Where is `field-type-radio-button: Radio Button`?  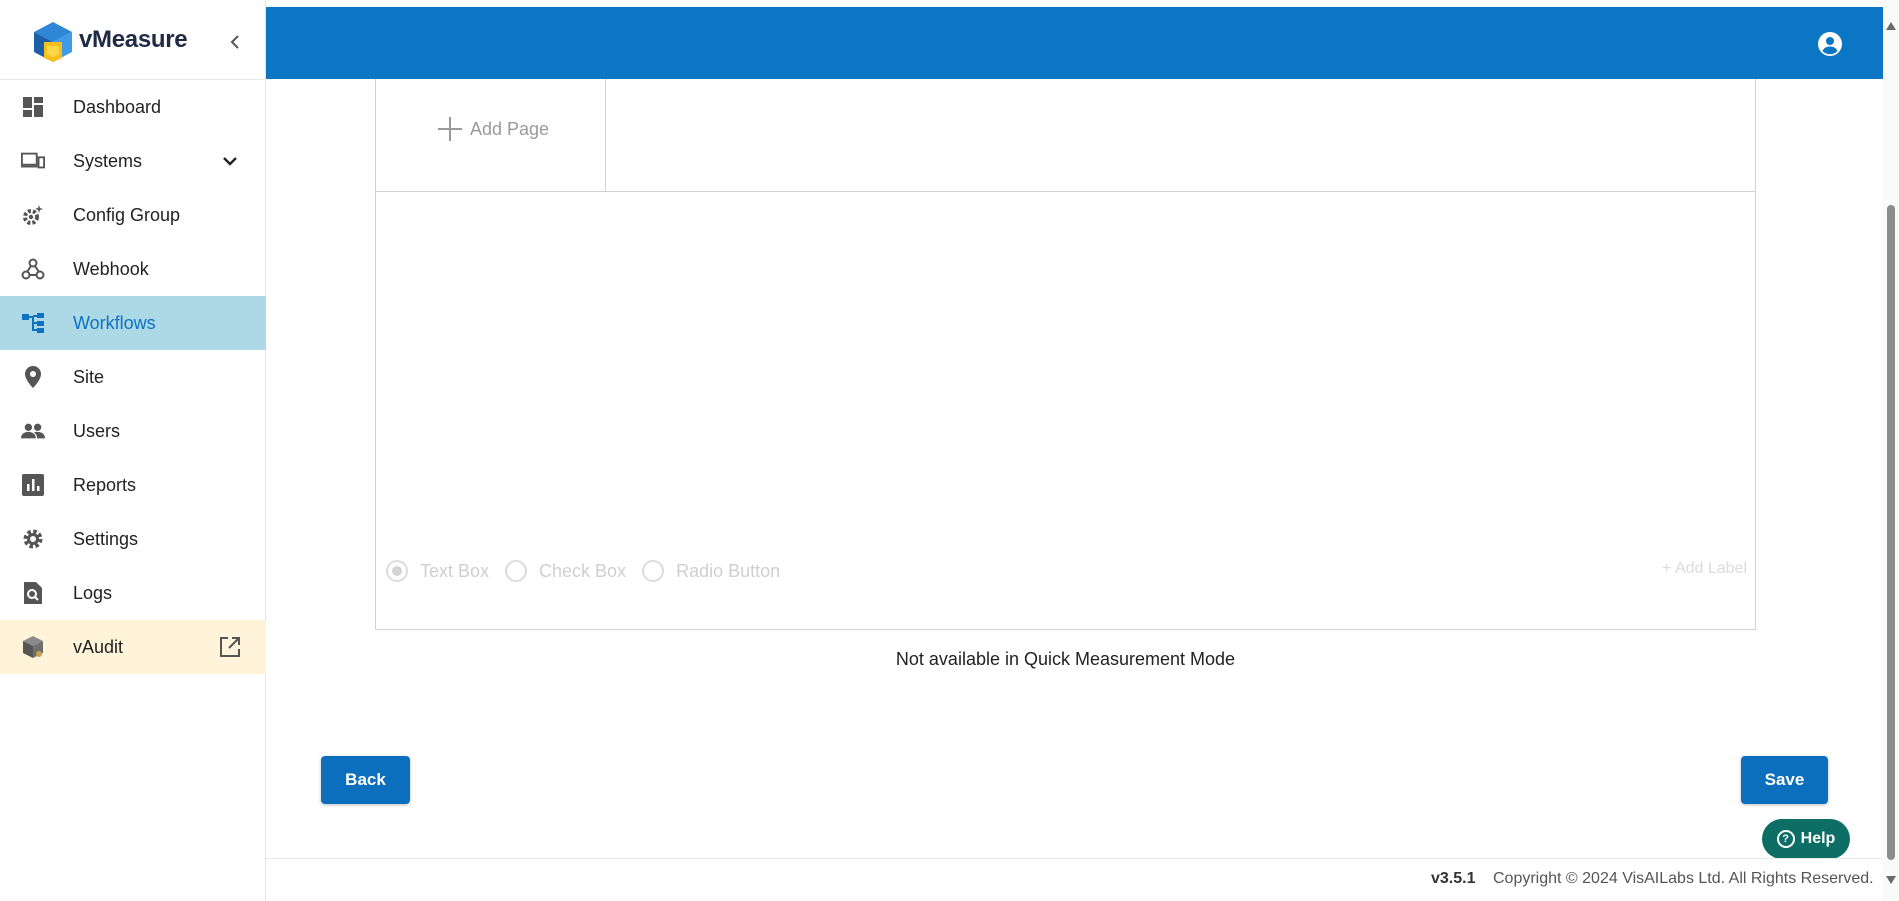 field-type-radio-button: Radio Button is located at coordinates (711, 571).